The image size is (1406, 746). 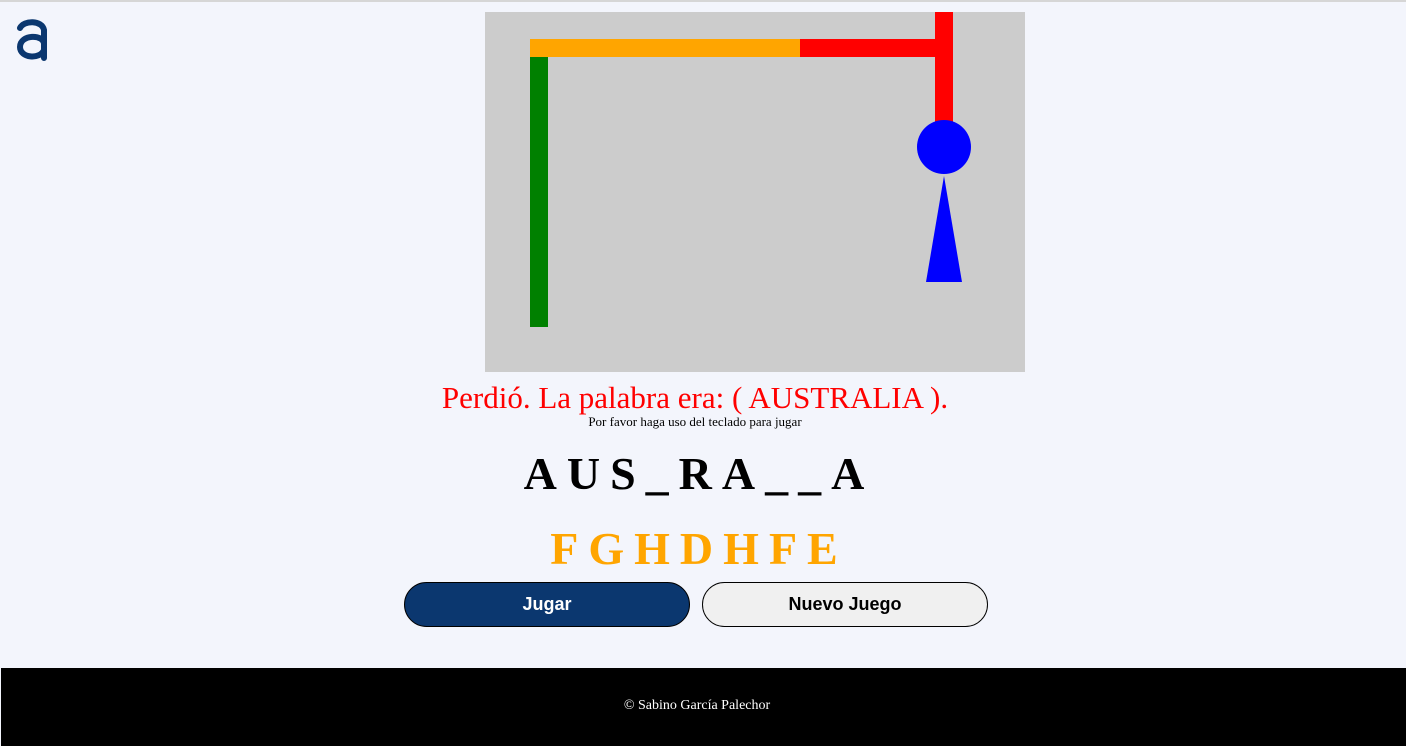 I want to click on wrong-letter: E, so click(x=824, y=548).